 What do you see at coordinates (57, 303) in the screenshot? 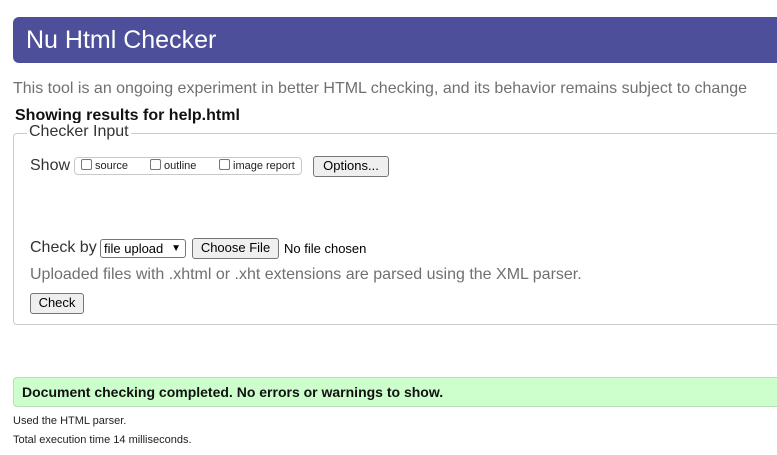
I see `check-button: Check` at bounding box center [57, 303].